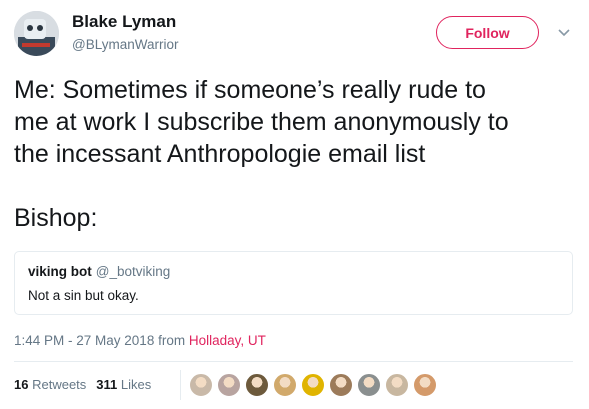 The height and width of the screenshot is (409, 589). I want to click on avatar-image, so click(36, 33).